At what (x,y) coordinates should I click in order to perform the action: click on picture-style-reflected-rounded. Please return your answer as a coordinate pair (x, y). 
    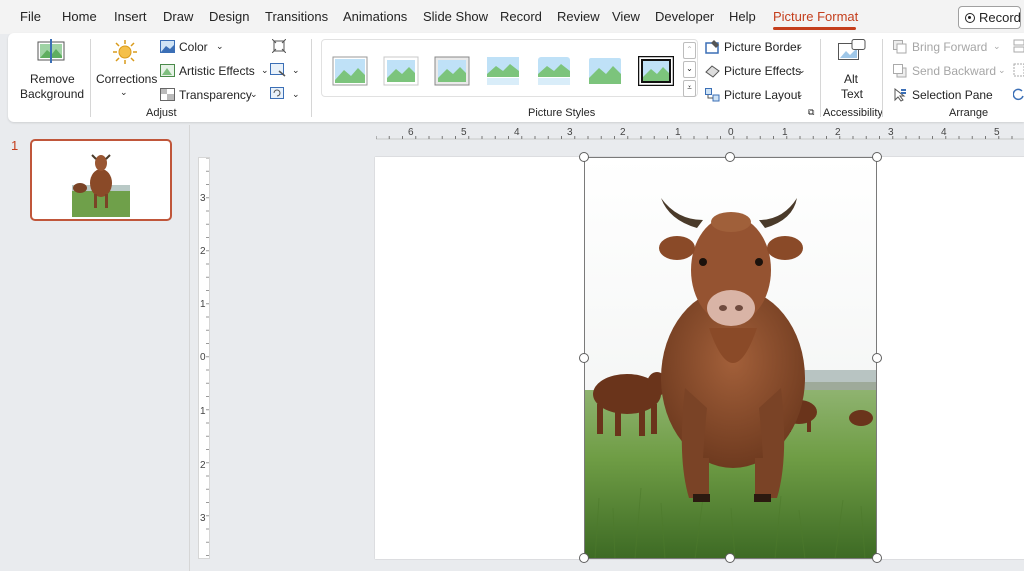
    Looking at the image, I should click on (554, 71).